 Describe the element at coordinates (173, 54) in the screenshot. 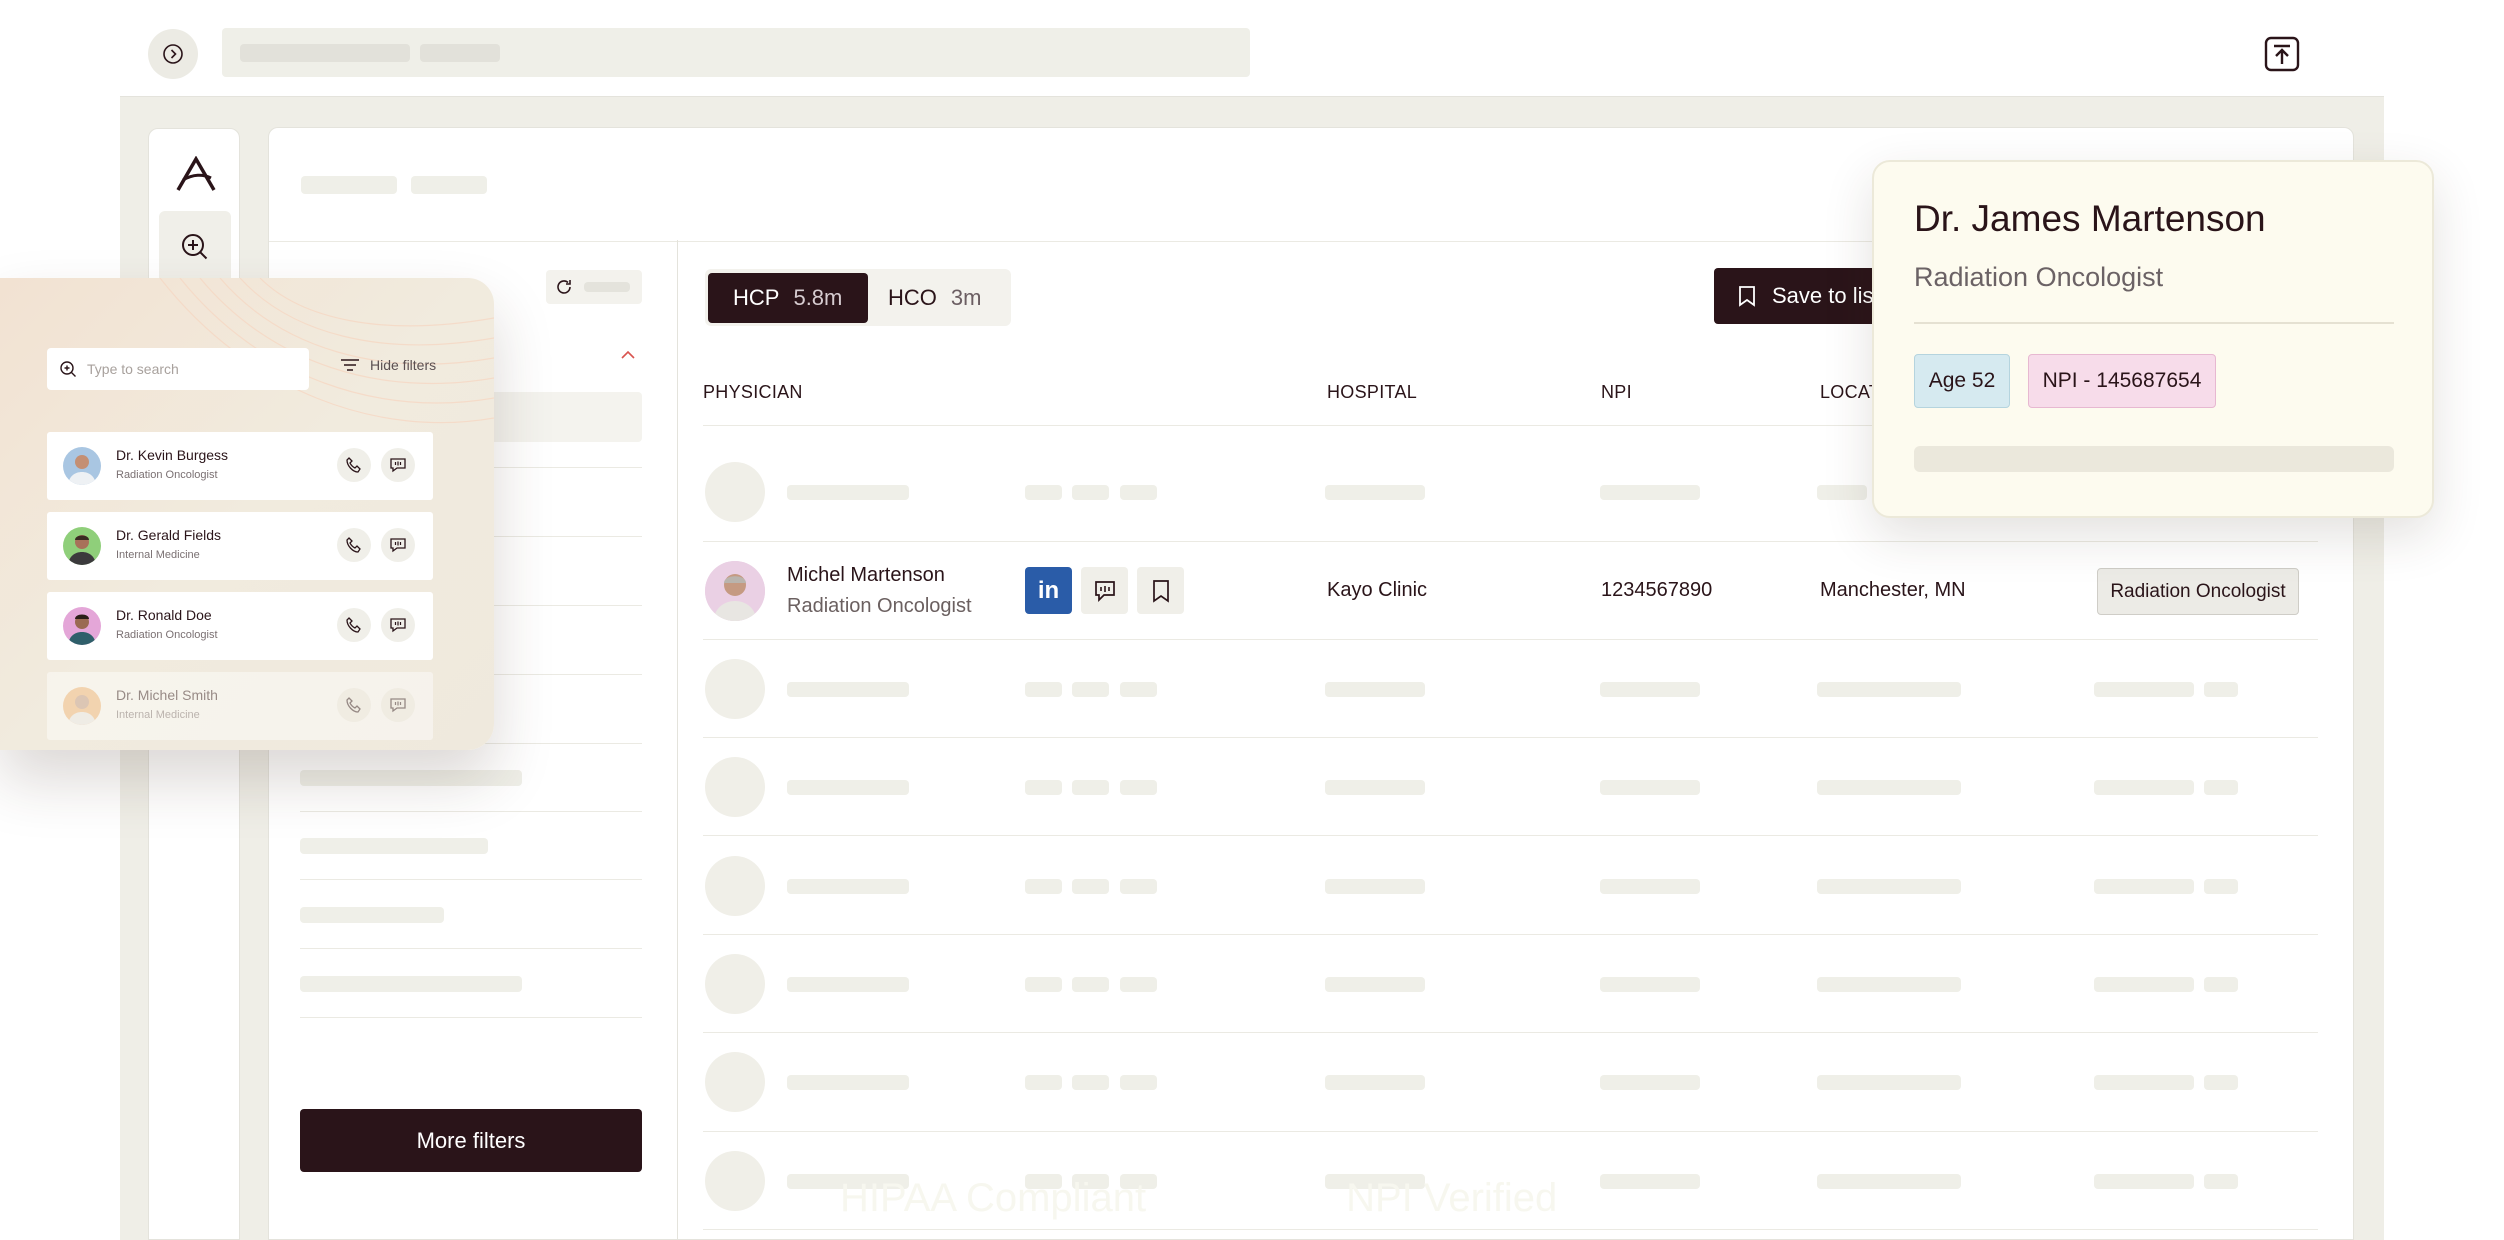

I see `back-button` at that location.